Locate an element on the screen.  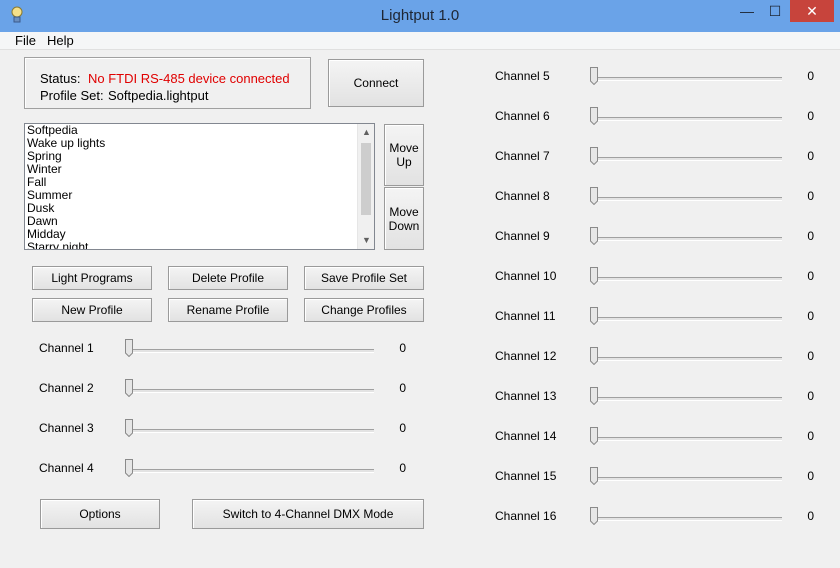
list-item: Dusk is located at coordinates (199, 208).